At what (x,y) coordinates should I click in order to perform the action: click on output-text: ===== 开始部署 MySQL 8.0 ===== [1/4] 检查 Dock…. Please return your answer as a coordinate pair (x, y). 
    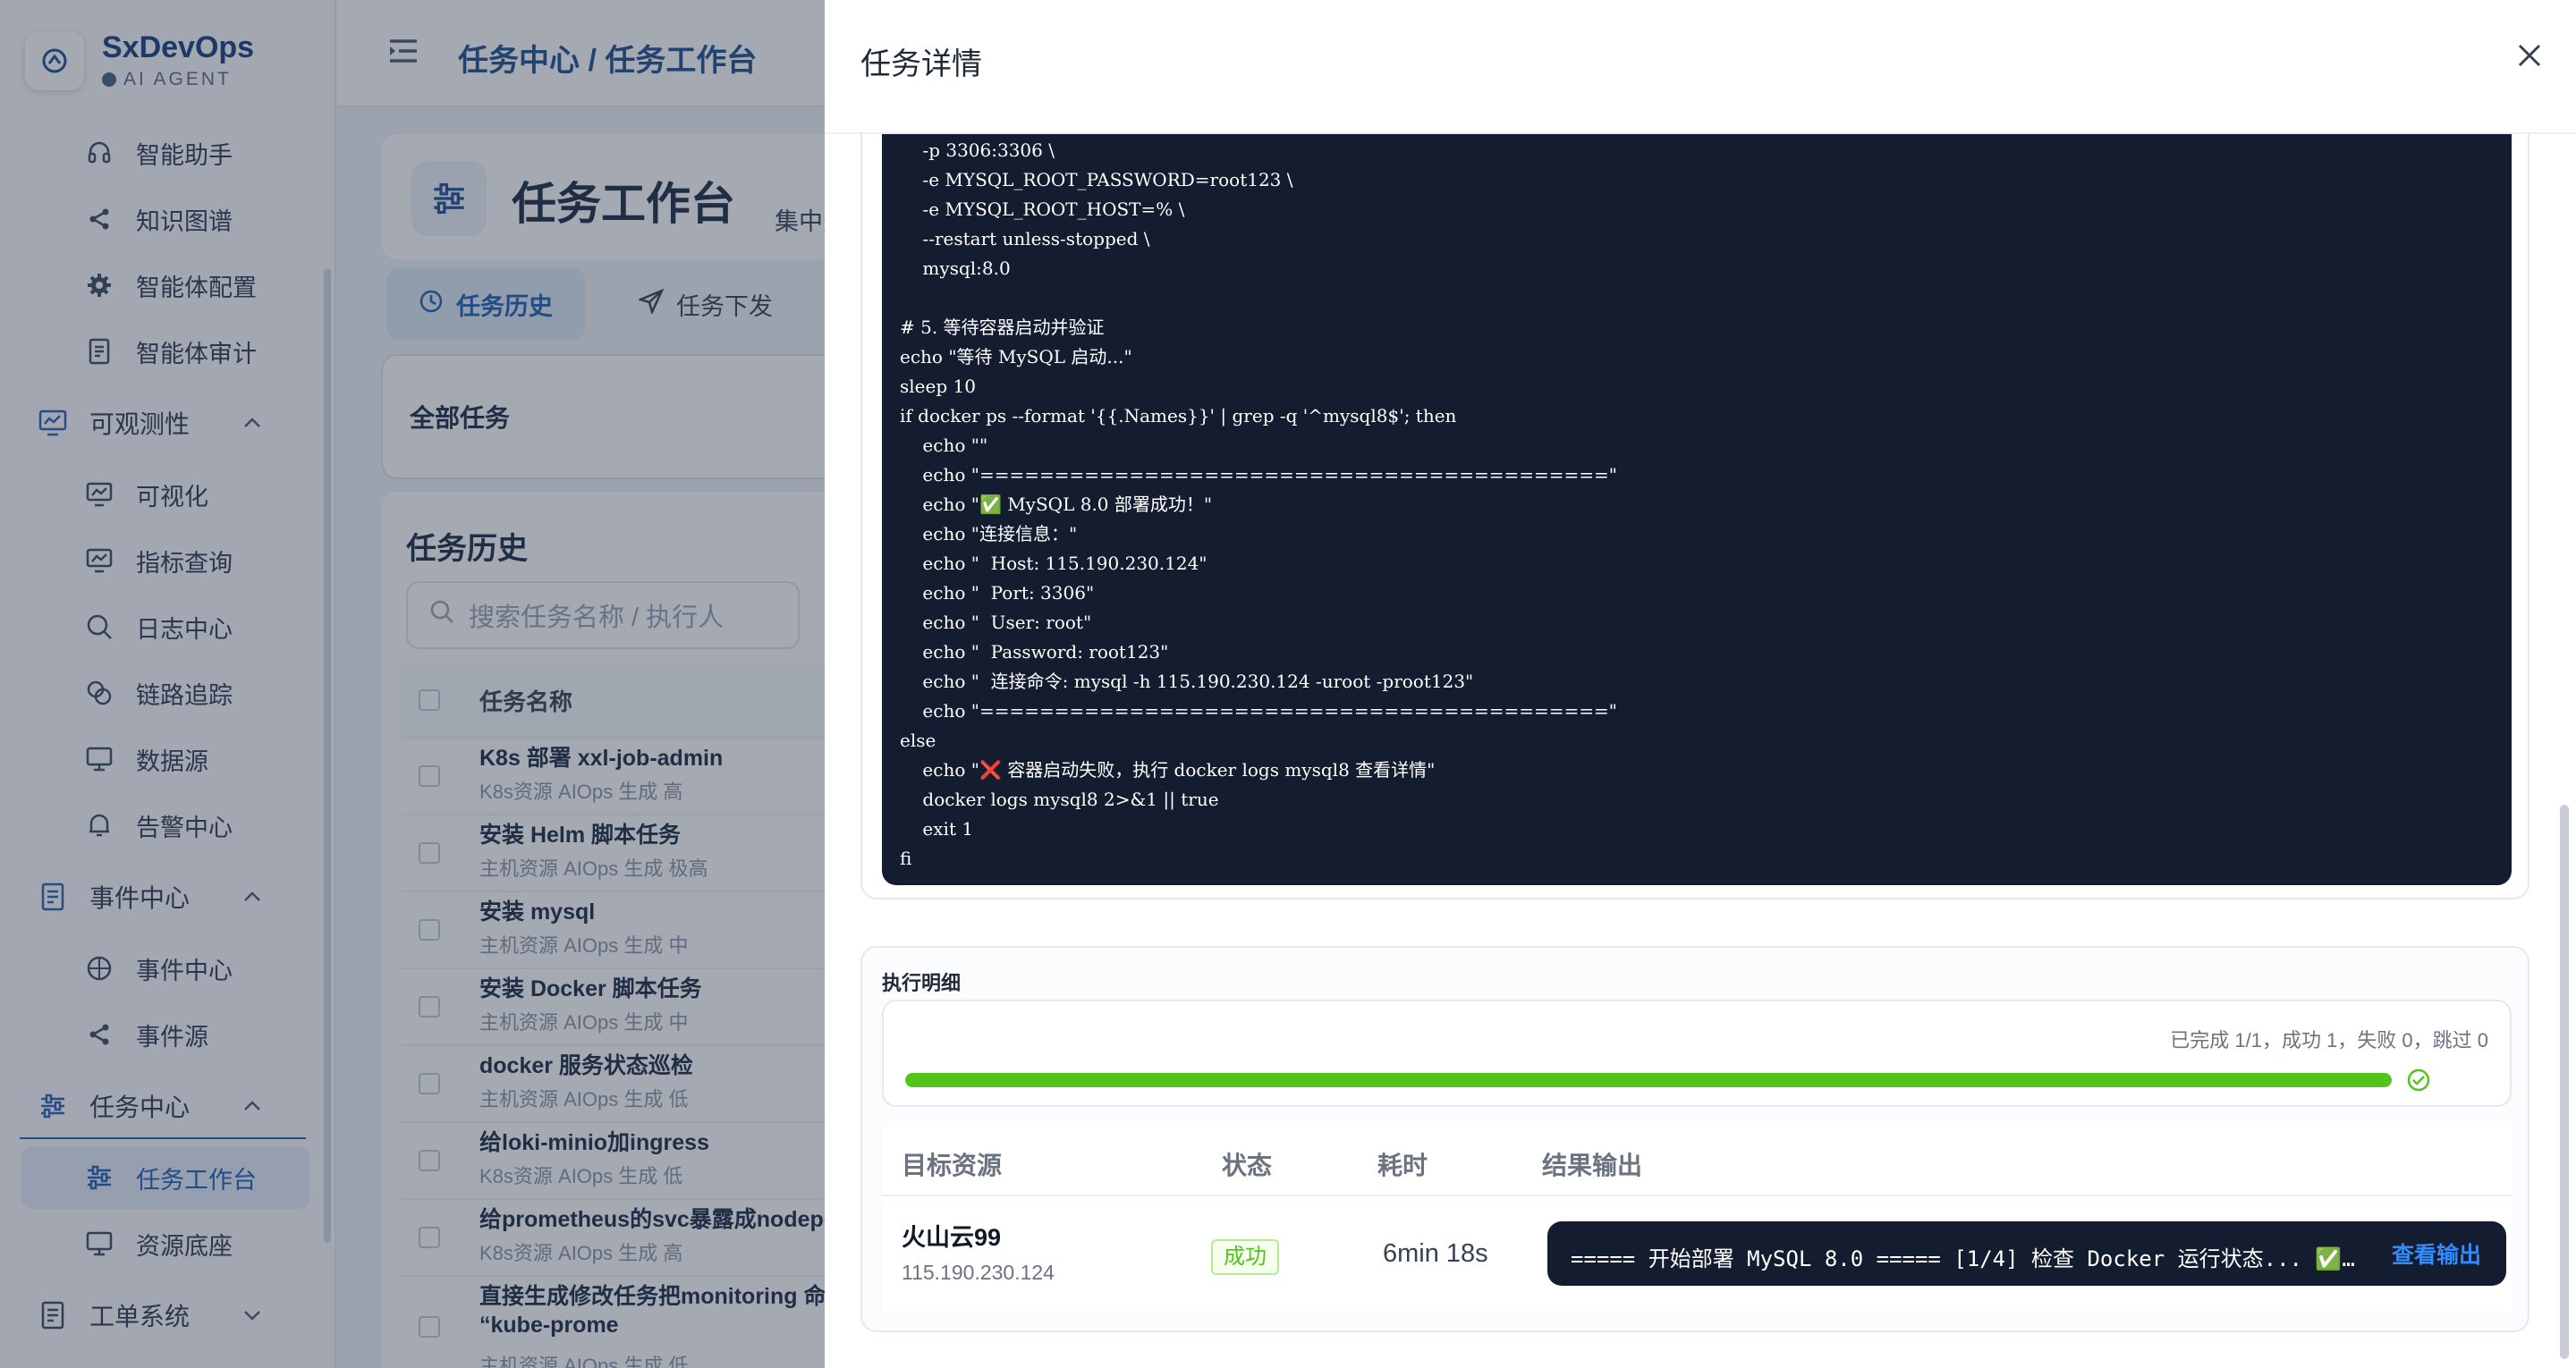
    Looking at the image, I should click on (1964, 1258).